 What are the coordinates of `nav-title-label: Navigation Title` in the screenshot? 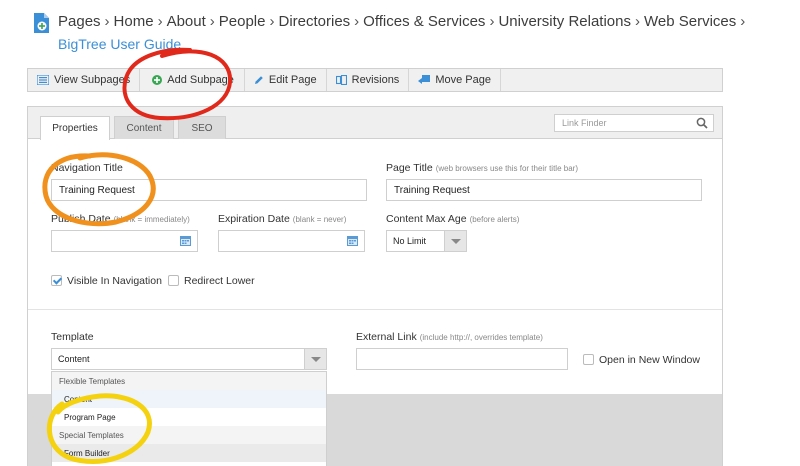 It's located at (87, 168).